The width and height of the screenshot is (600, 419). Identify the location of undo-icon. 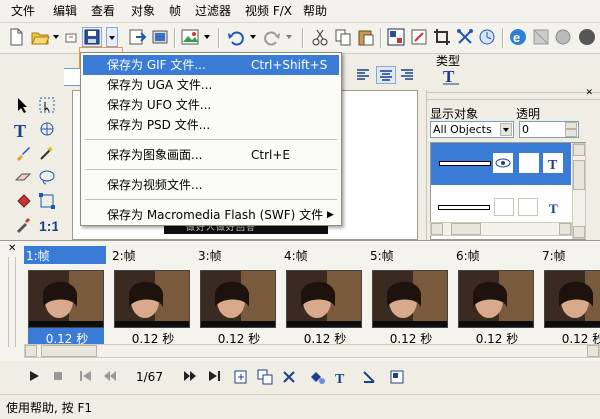
(236, 37).